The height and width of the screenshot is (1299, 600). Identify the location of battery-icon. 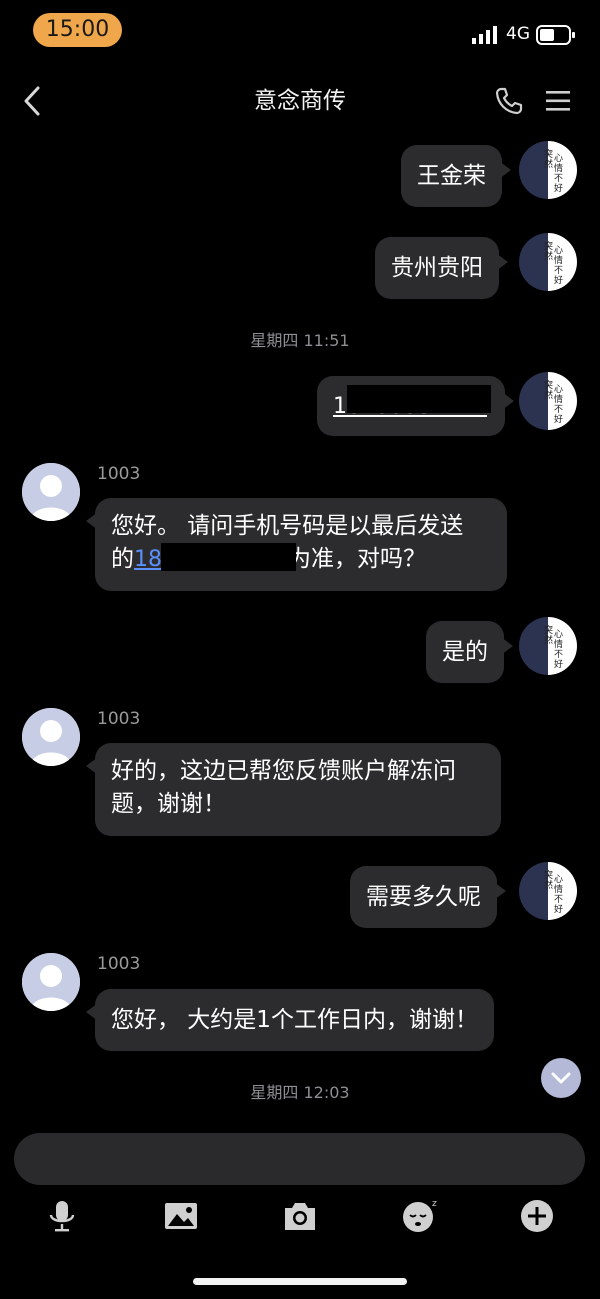
(555, 35).